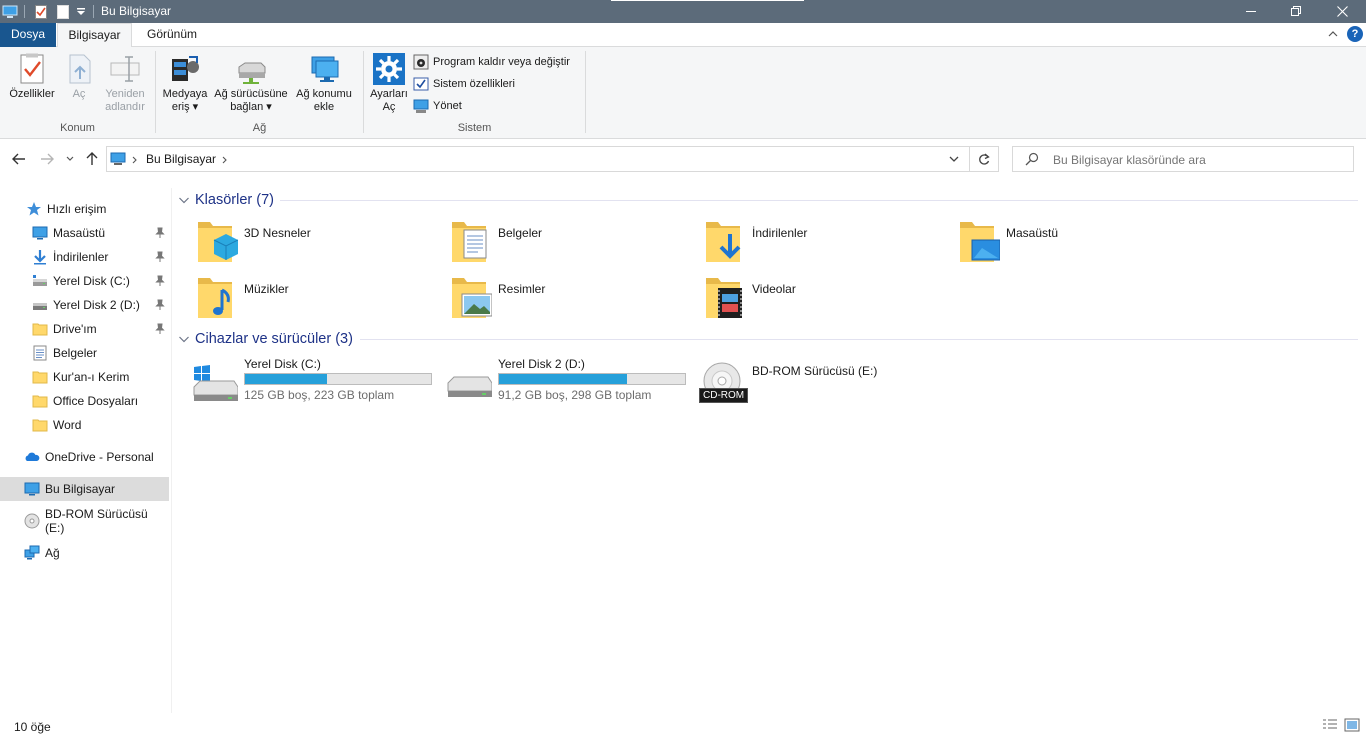 The height and width of the screenshot is (738, 1366). Describe the element at coordinates (96, 401) in the screenshot. I see `sidebar-item-label: Office Dosyaları` at that location.